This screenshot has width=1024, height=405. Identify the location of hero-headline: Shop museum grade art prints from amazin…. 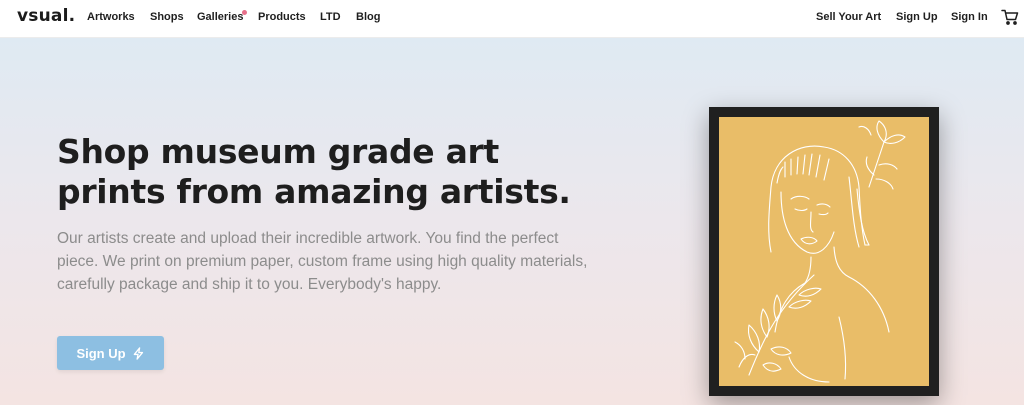
(357, 172).